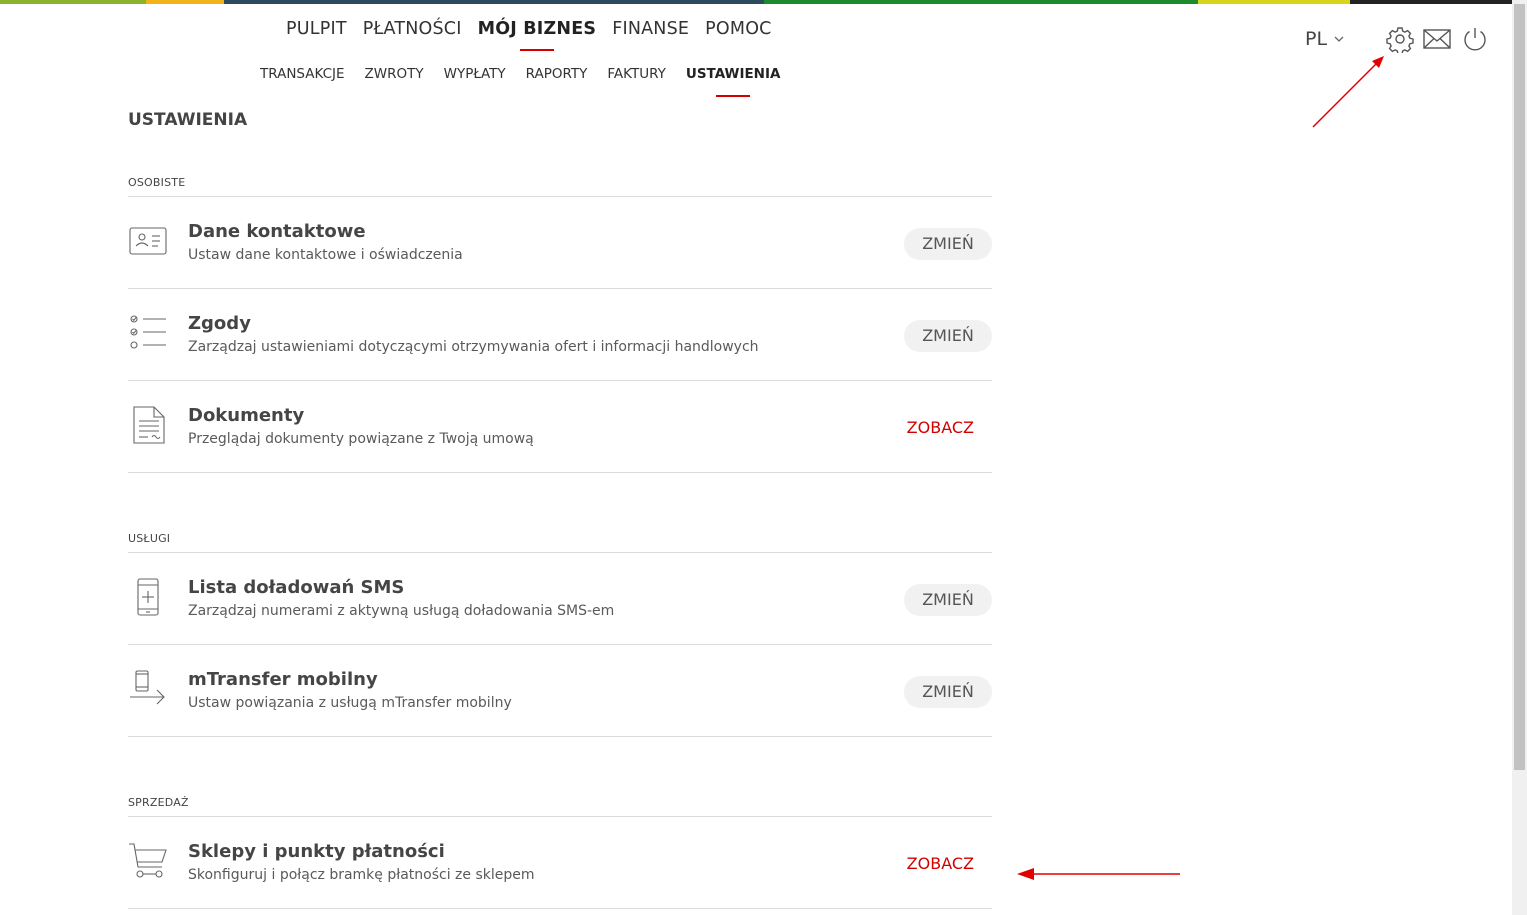 This screenshot has width=1527, height=915. I want to click on sklepy-zobacz-link: ZOBACZ, so click(940, 864).